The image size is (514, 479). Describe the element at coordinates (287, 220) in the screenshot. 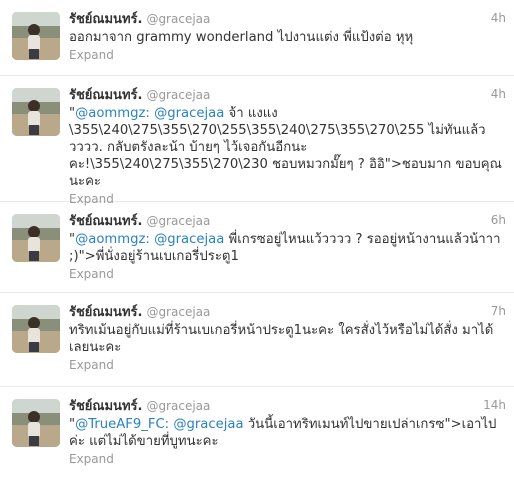

I see `tweet-header: รัชย์ณมนทร์. @gracejaa 6h` at that location.